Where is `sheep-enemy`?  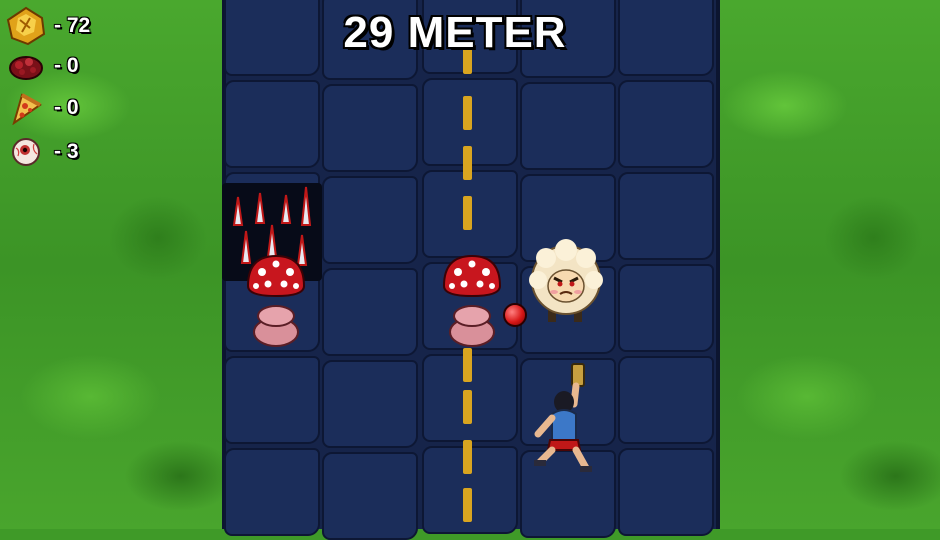
sheep-enemy is located at coordinates (566, 282).